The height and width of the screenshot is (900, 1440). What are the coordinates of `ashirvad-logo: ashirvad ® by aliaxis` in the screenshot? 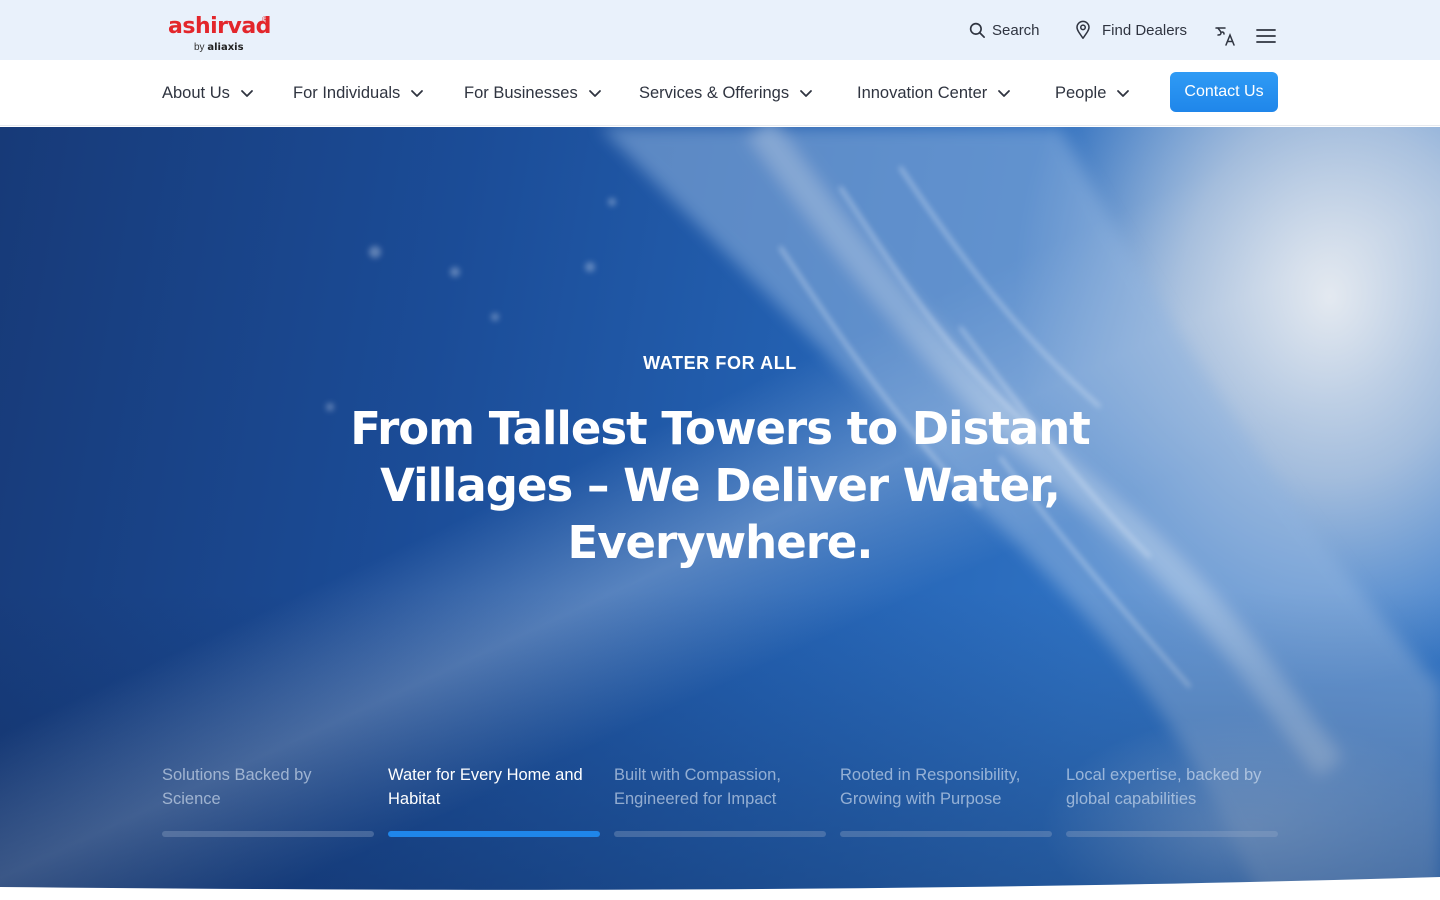 It's located at (223, 35).